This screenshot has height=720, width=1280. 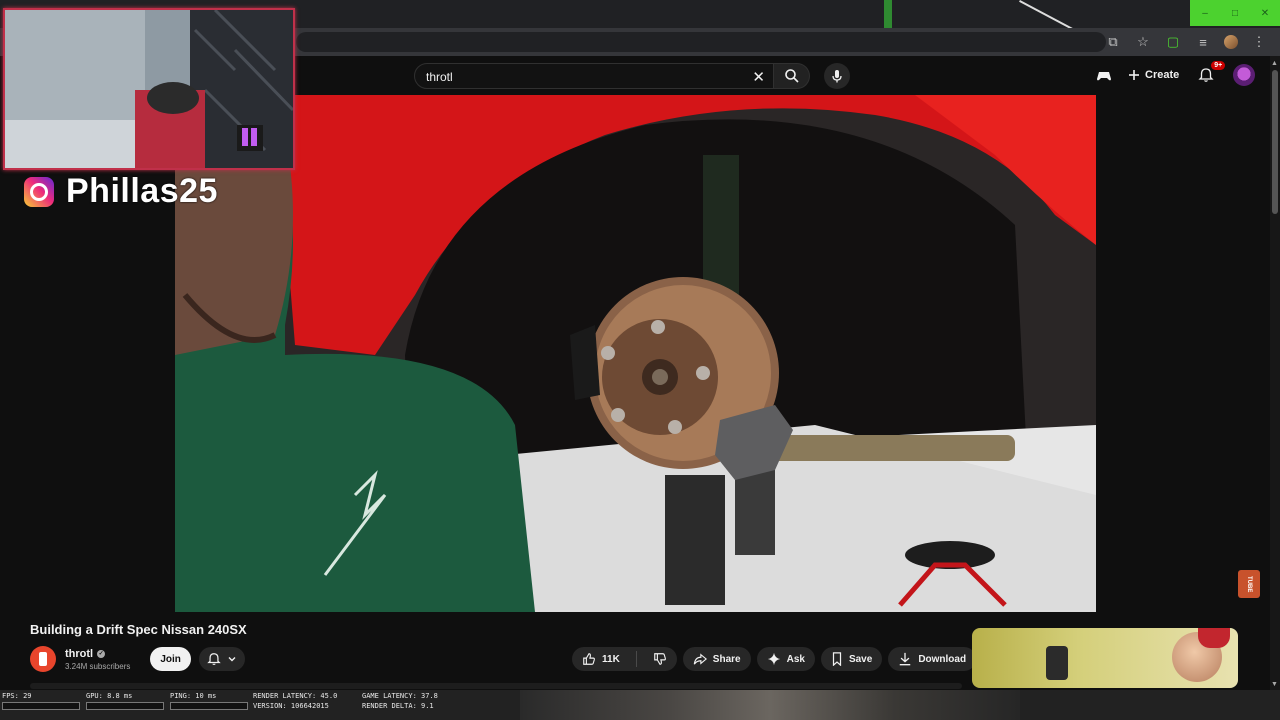 I want to click on scrollbar-thumb, so click(x=1275, y=142).